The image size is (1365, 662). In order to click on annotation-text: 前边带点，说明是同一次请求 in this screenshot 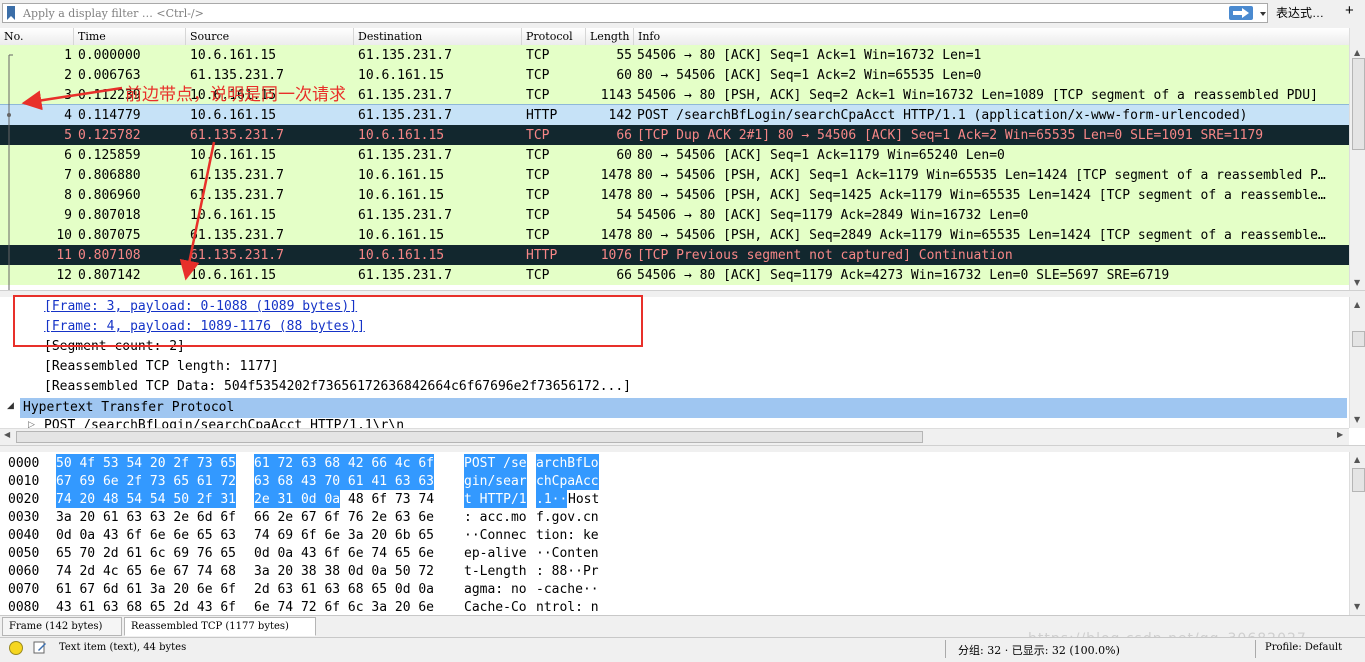, I will do `click(235, 95)`.